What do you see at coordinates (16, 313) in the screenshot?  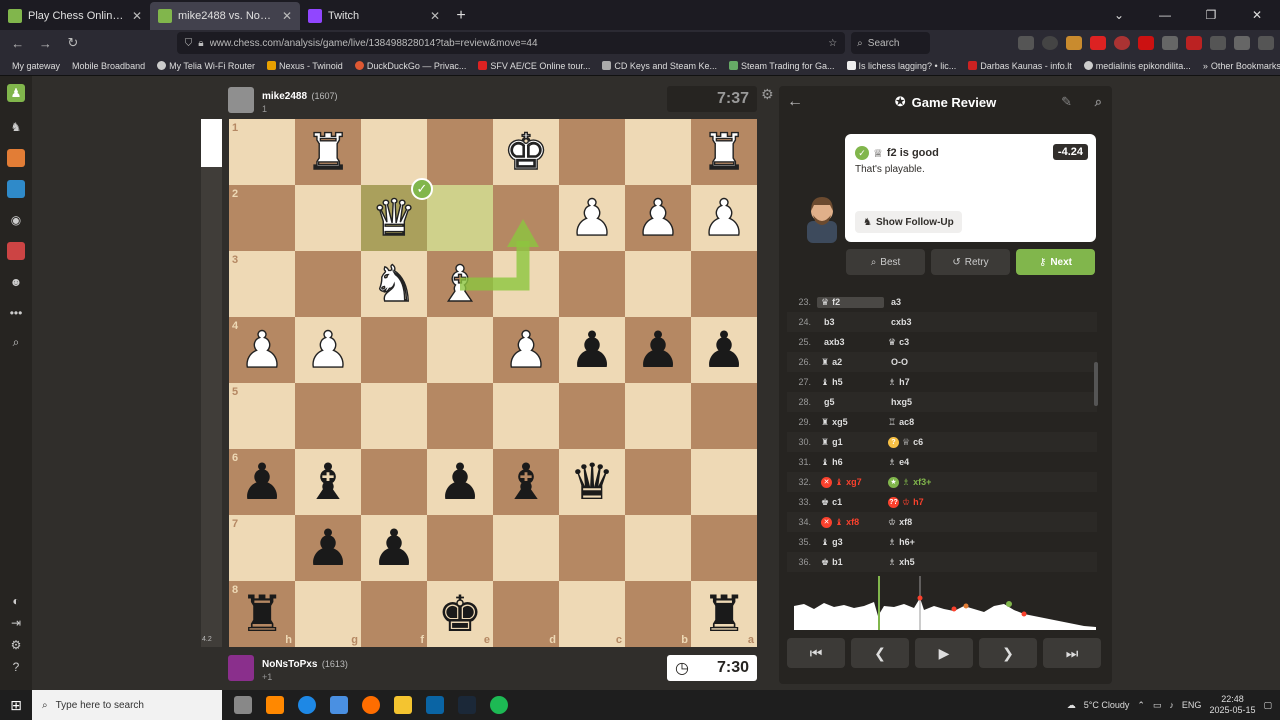 I see `more-icon: •••` at bounding box center [16, 313].